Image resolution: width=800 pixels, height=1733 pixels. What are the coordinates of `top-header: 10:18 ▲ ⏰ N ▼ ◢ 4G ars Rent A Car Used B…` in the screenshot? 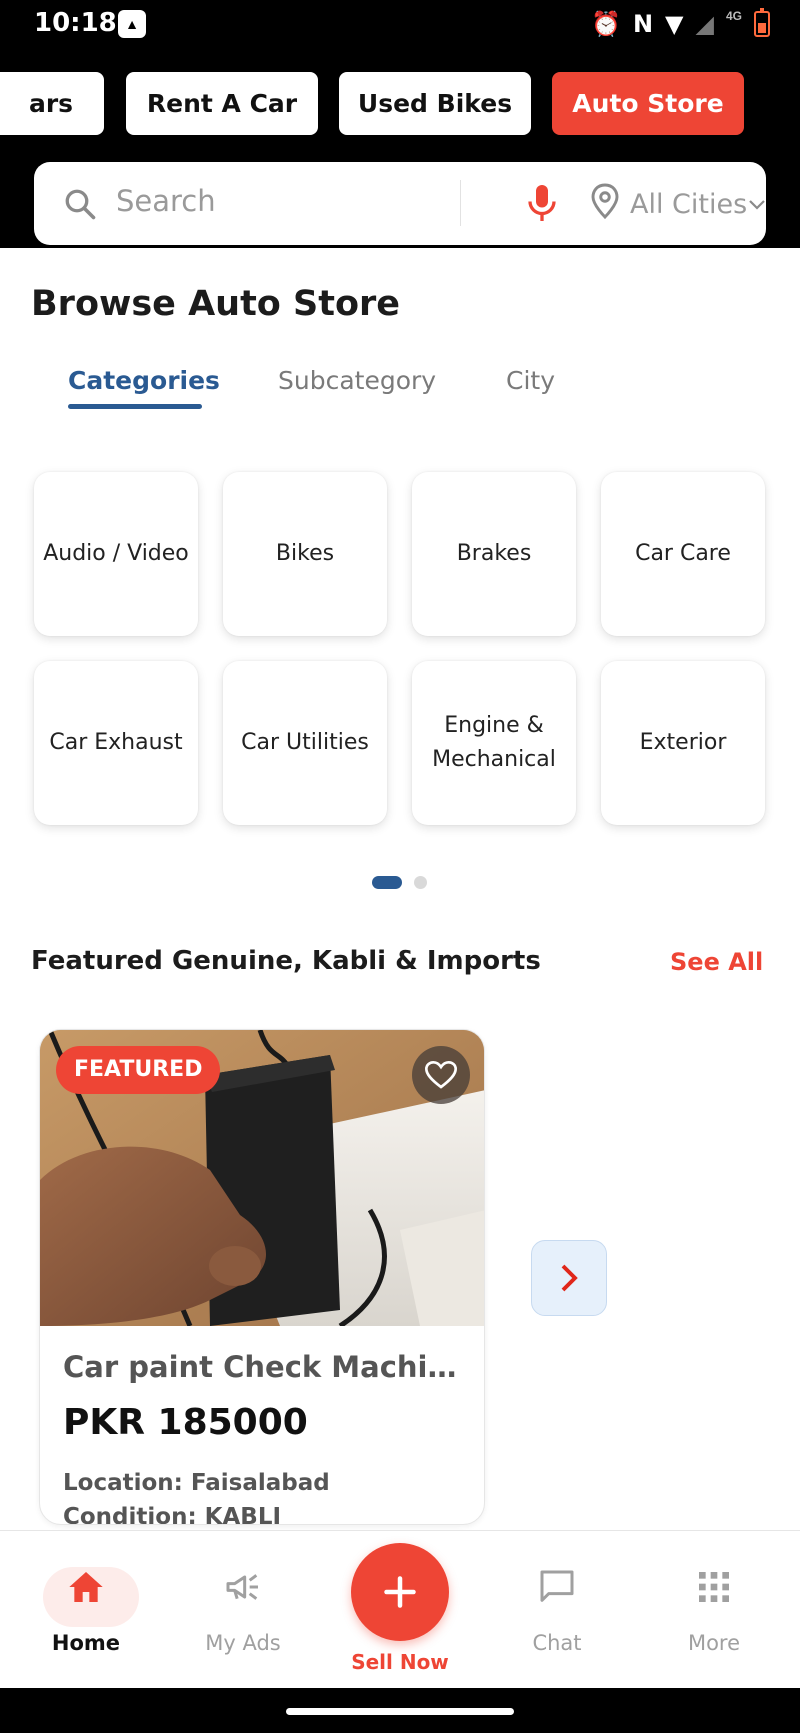 It's located at (400, 124).